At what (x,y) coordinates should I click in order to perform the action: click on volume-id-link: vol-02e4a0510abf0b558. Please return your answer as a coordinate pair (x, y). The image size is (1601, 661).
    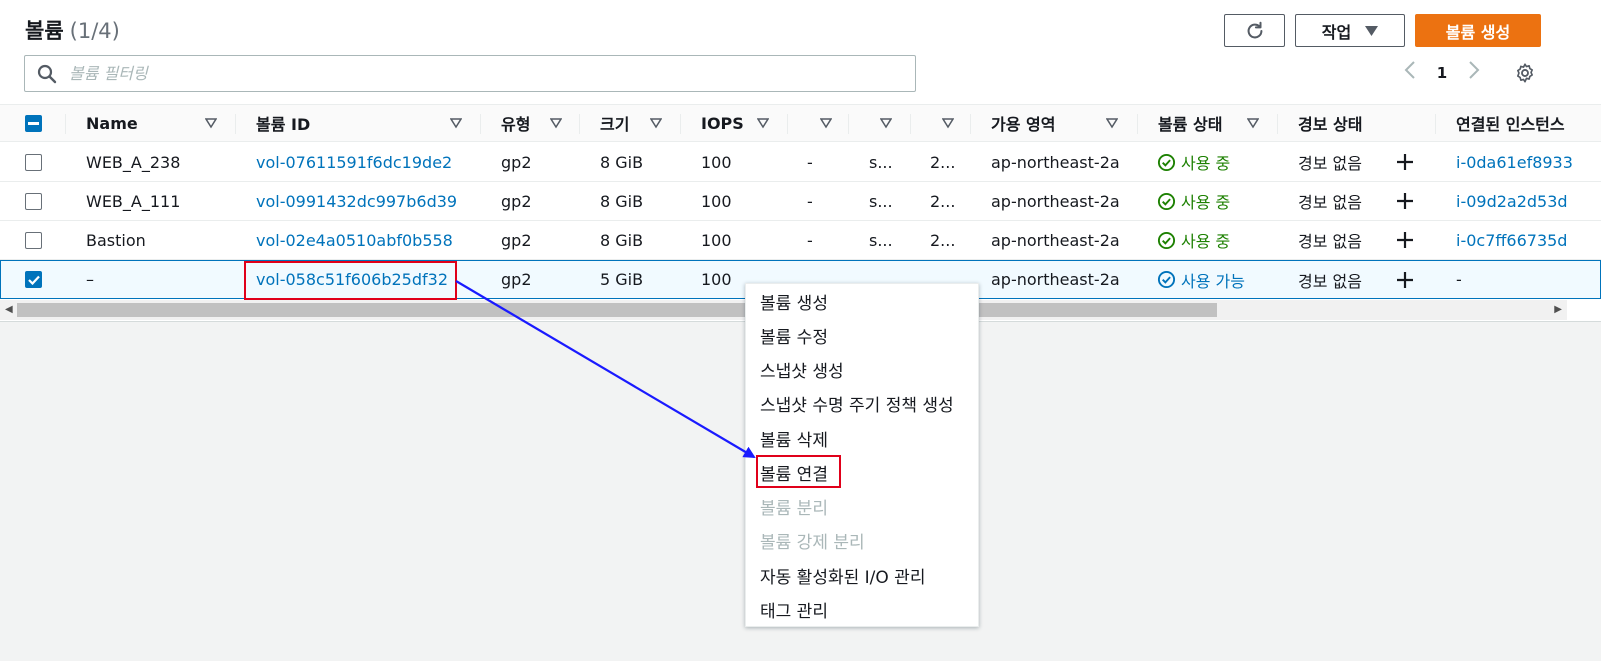
    Looking at the image, I should click on (354, 240).